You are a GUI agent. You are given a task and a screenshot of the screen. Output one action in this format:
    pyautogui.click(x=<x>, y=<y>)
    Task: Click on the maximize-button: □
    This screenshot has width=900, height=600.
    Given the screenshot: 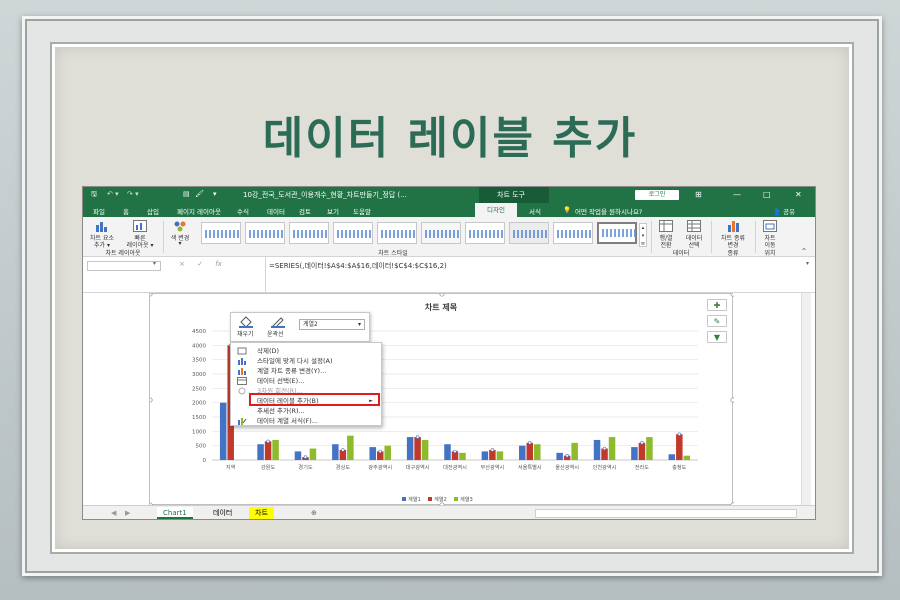 What is the action you would take?
    pyautogui.click(x=767, y=194)
    